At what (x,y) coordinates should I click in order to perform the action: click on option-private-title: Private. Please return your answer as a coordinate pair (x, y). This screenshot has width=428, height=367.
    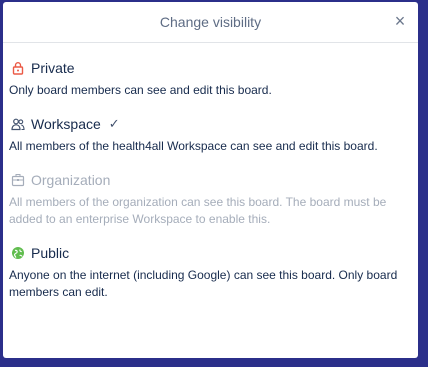
    Looking at the image, I should click on (210, 68).